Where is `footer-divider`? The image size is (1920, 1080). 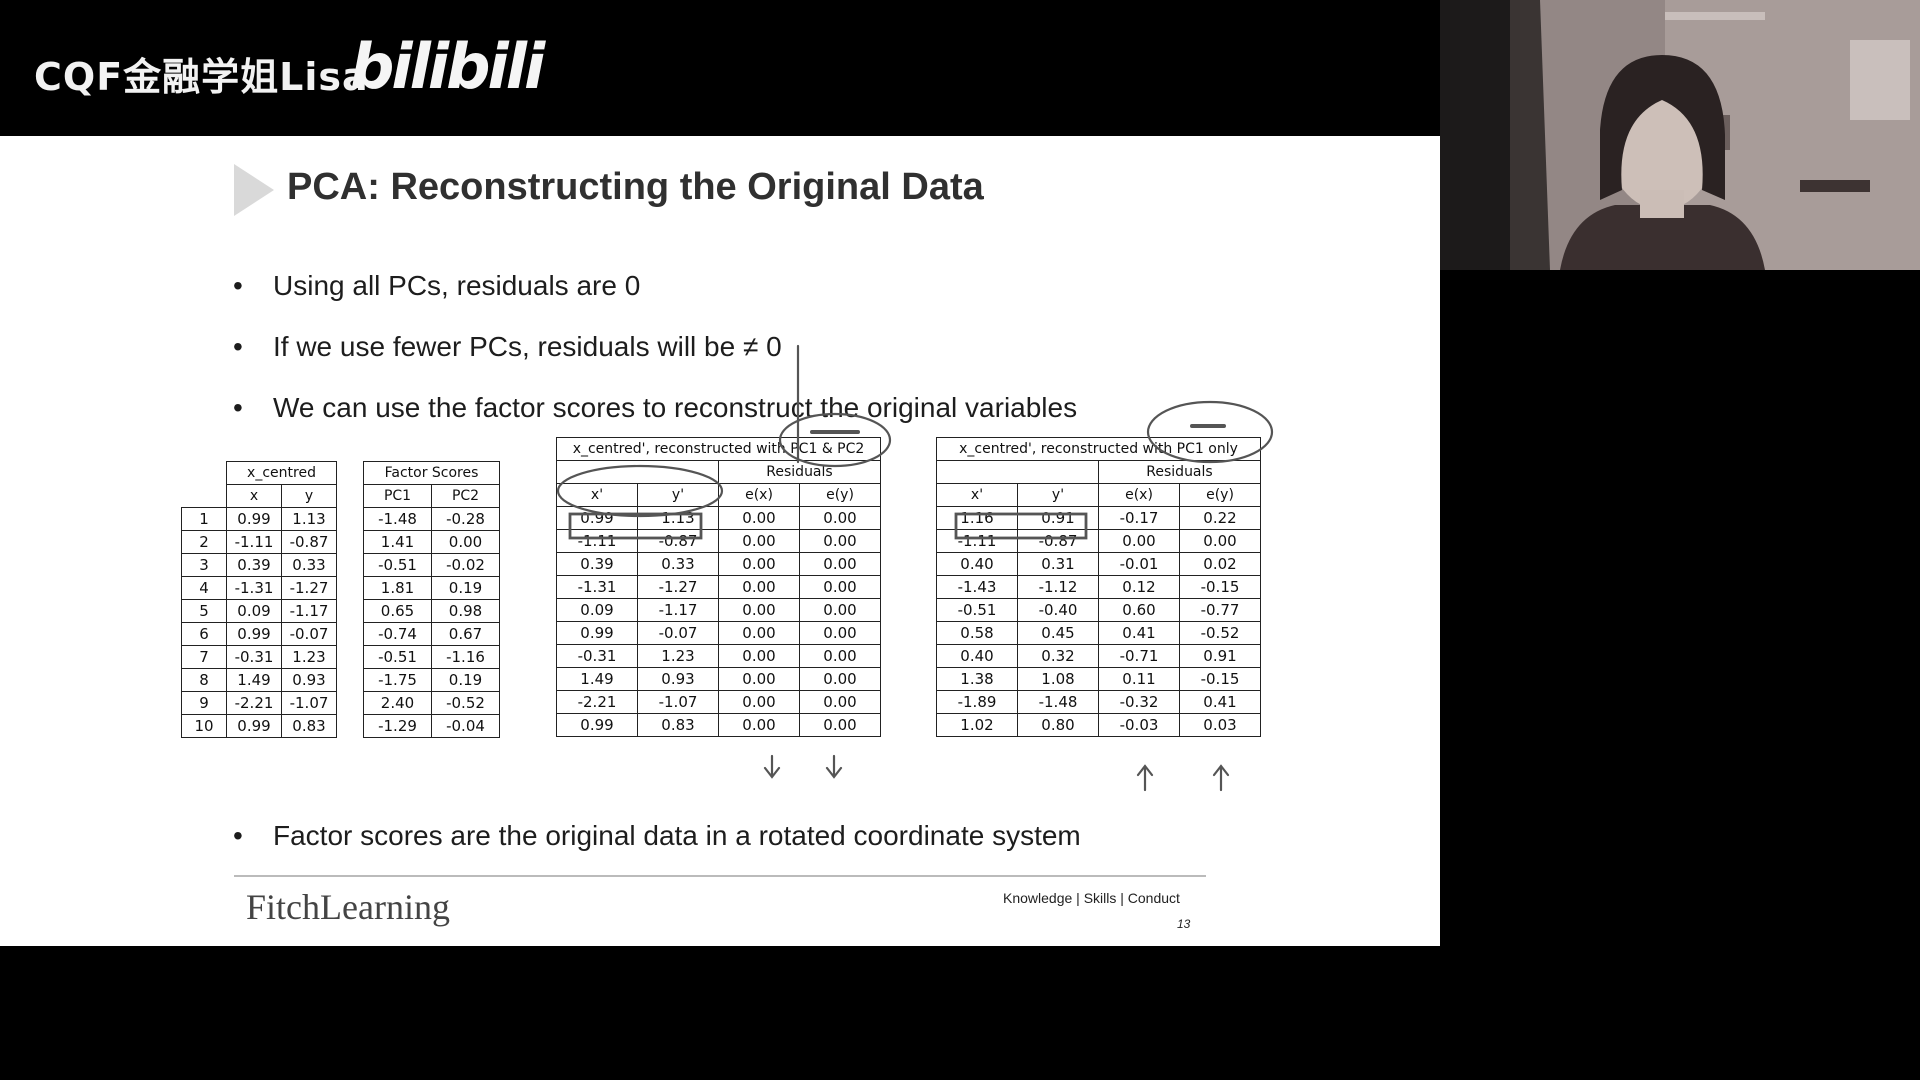
footer-divider is located at coordinates (720, 876).